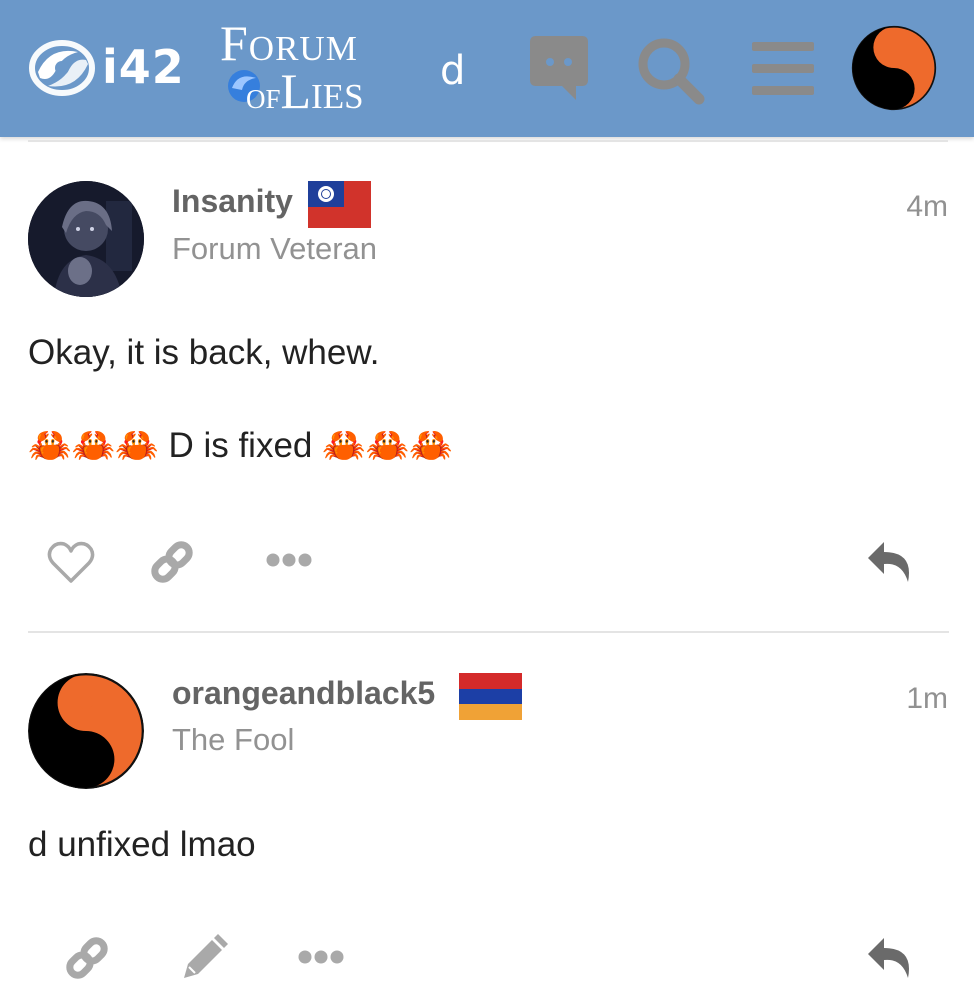  What do you see at coordinates (488, 632) in the screenshot?
I see `post-divider` at bounding box center [488, 632].